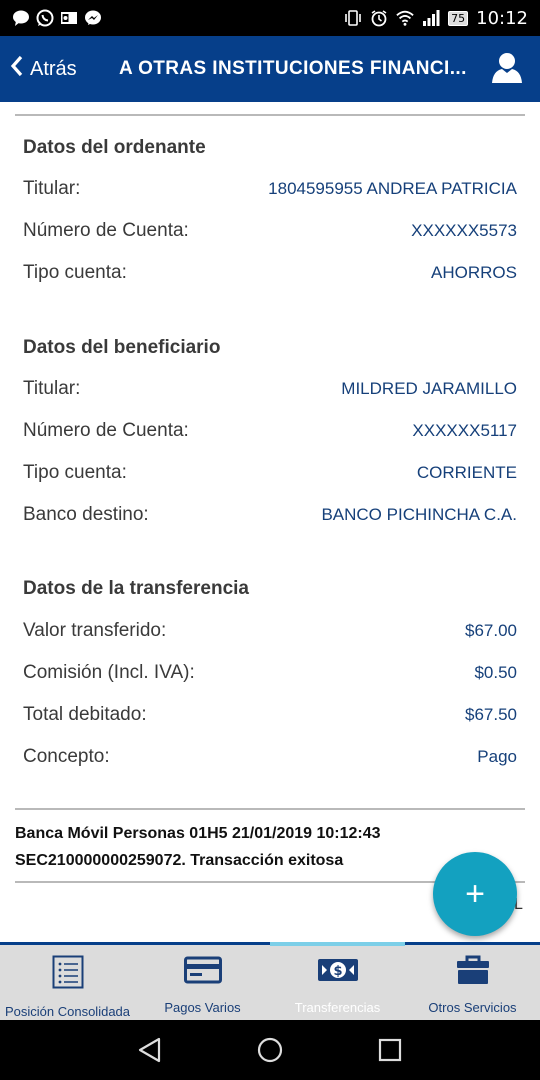 The width and height of the screenshot is (540, 1080). Describe the element at coordinates (491, 630) in the screenshot. I see `row-value: $67.00` at that location.